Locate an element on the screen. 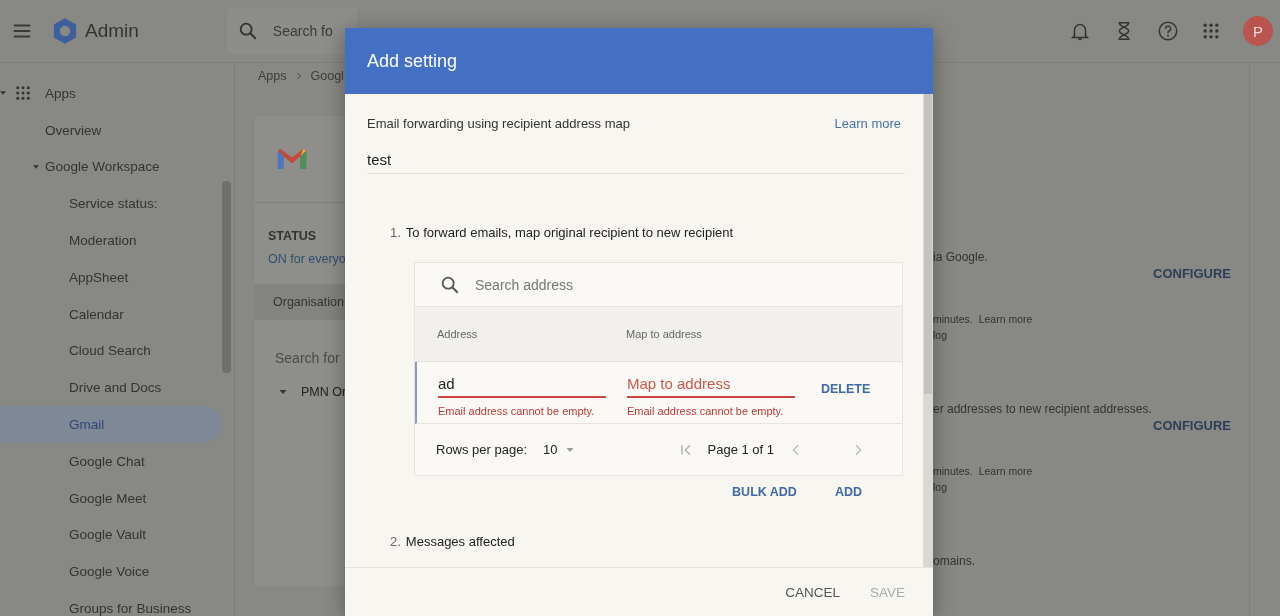 This screenshot has height=616, width=1280. setting-description: er addresses to new recipient addresses. is located at coordinates (1043, 409).